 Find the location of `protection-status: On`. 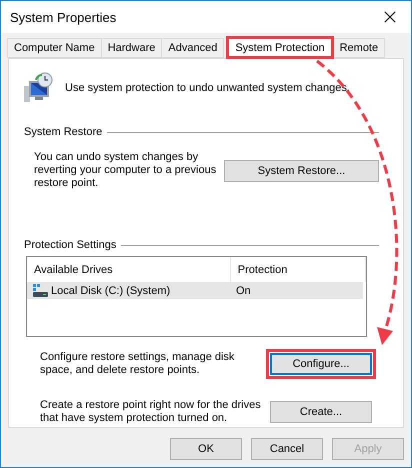

protection-status: On is located at coordinates (243, 291).